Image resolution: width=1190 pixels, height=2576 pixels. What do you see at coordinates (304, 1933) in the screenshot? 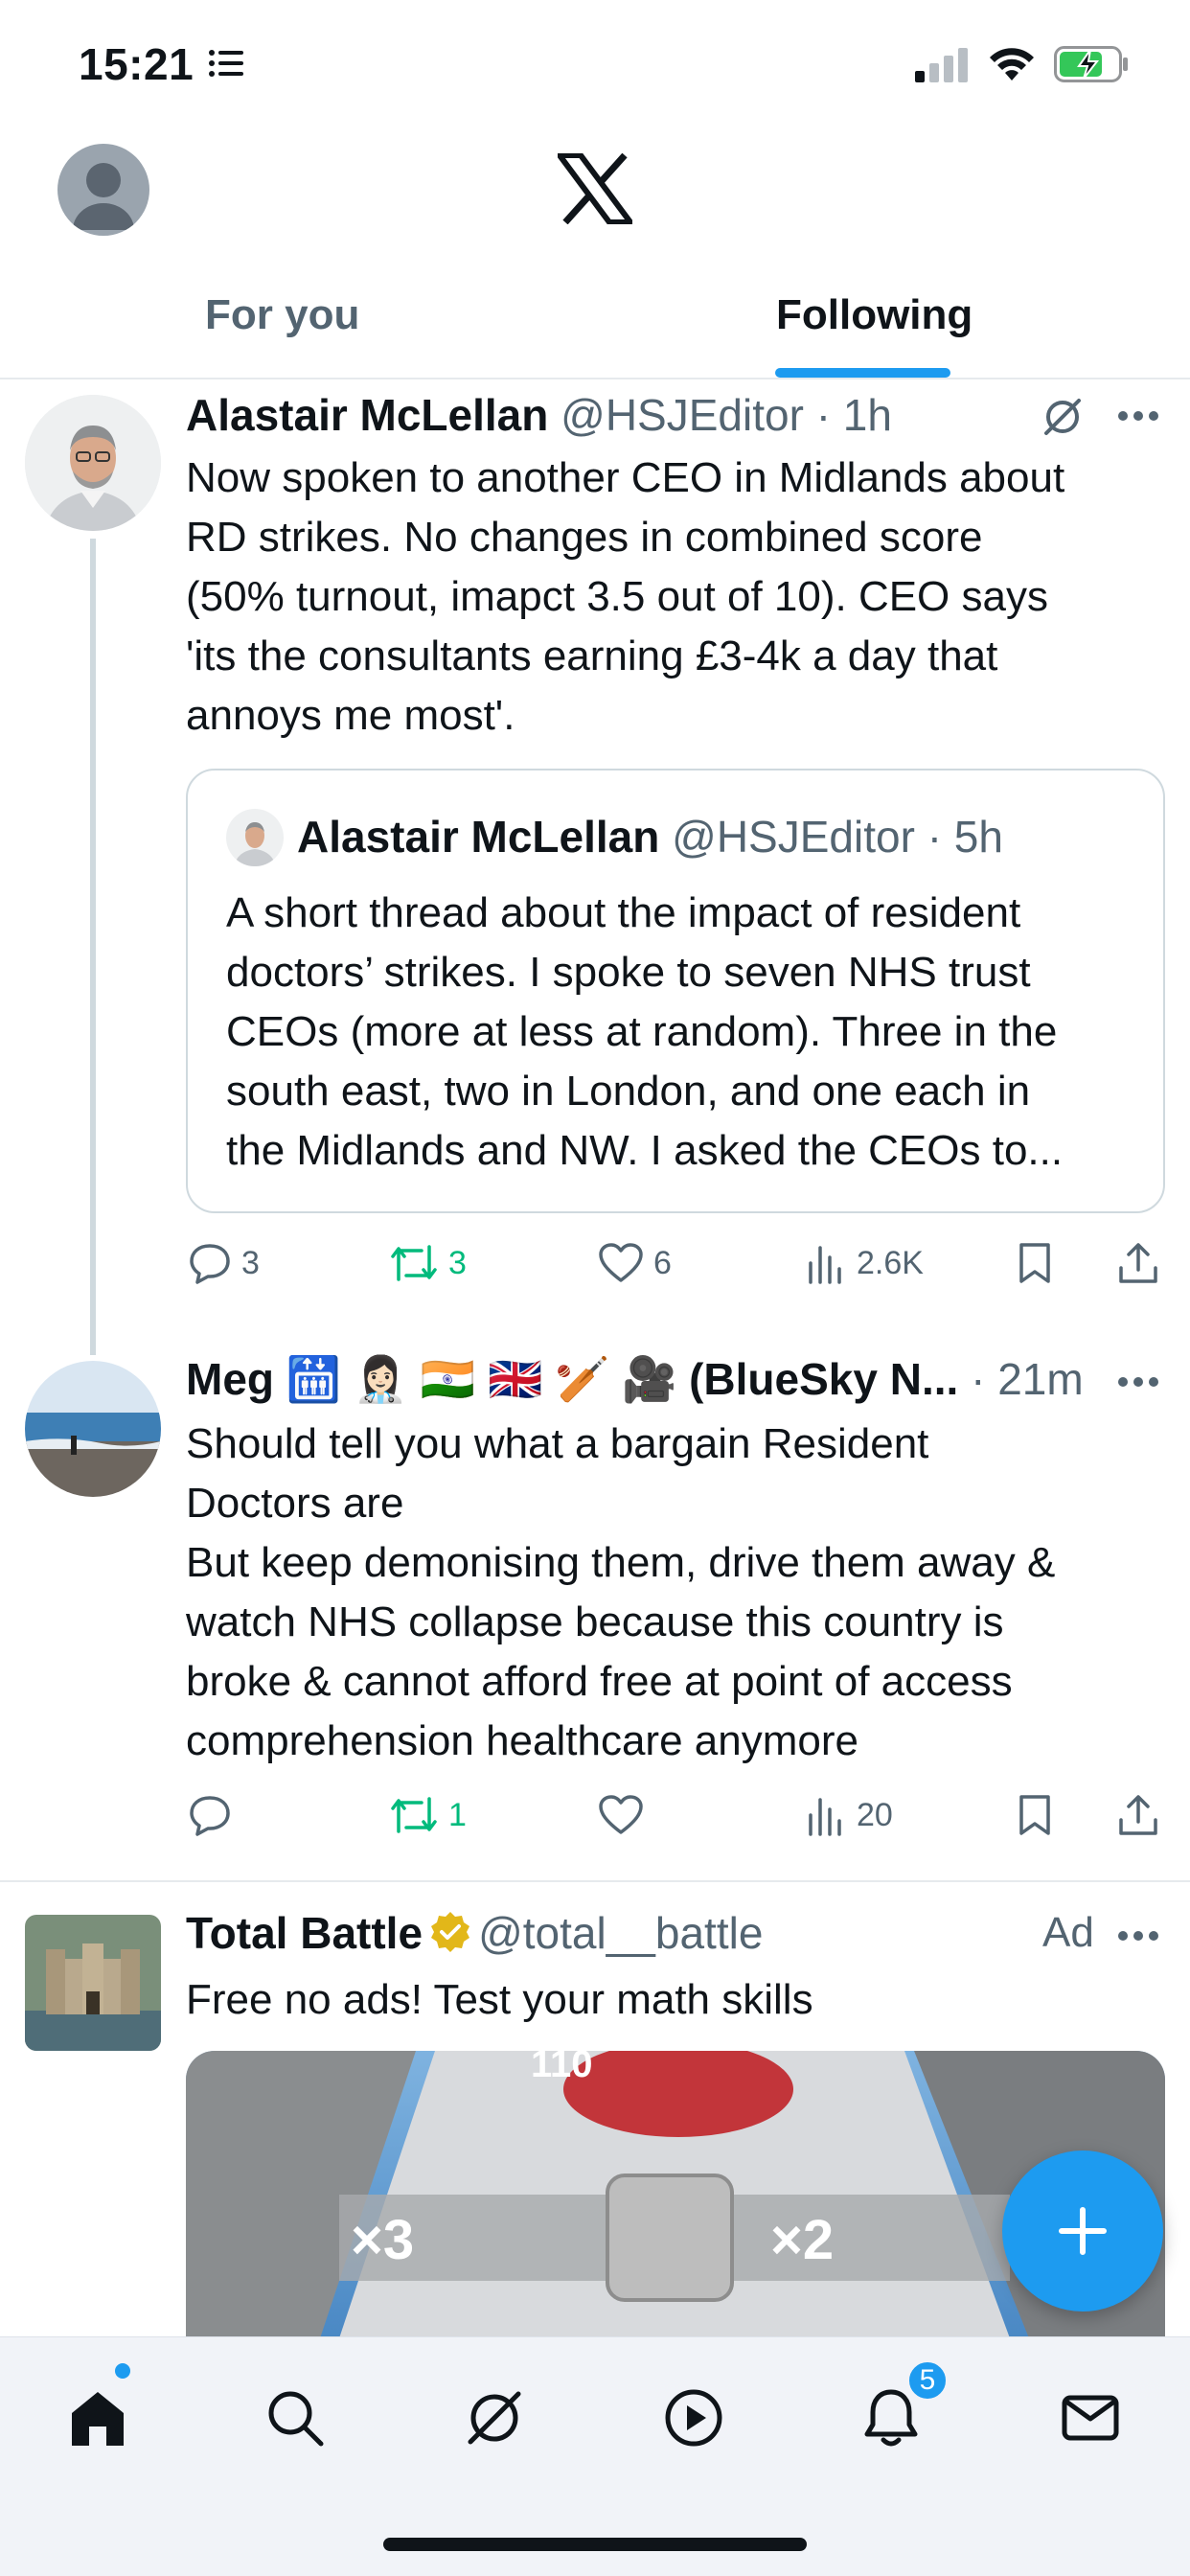
I see `post-author-name: Total Battle` at bounding box center [304, 1933].